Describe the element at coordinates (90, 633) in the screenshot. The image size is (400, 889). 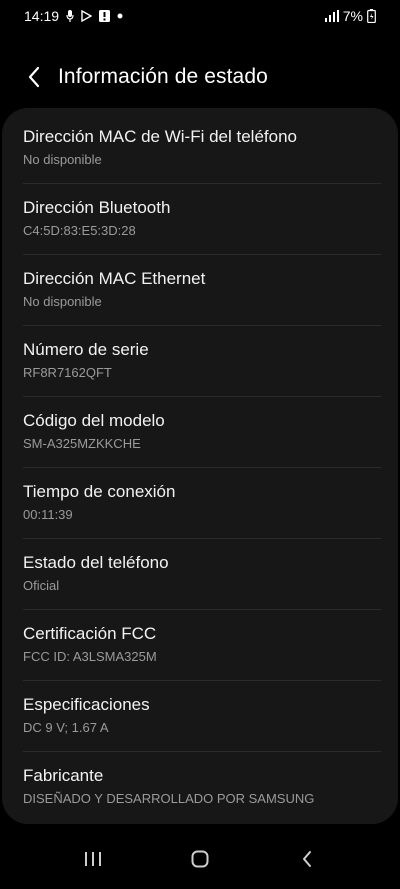
I see `list-item-title: Certificación FCC` at that location.